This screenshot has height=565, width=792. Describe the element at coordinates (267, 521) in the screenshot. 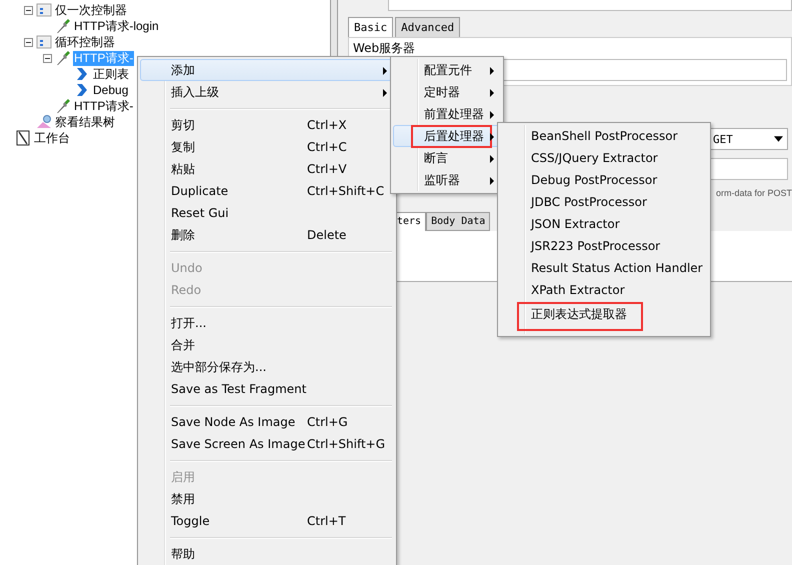

I see `menu-item: Toggle Ctrl+T` at that location.